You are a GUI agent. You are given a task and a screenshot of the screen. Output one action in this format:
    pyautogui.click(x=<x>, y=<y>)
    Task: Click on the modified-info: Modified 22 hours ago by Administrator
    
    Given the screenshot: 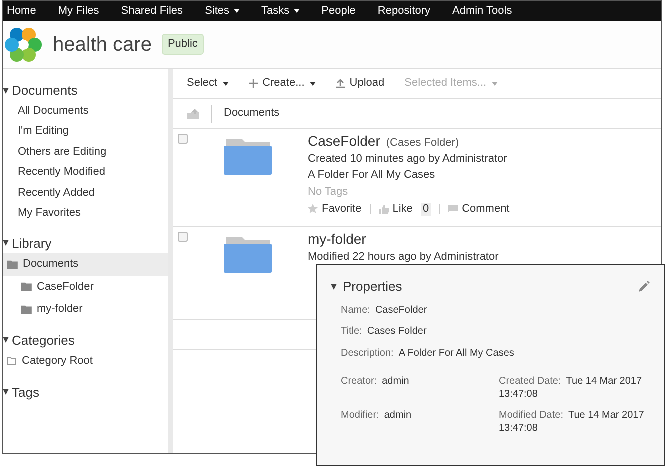 What is the action you would take?
    pyautogui.click(x=403, y=257)
    